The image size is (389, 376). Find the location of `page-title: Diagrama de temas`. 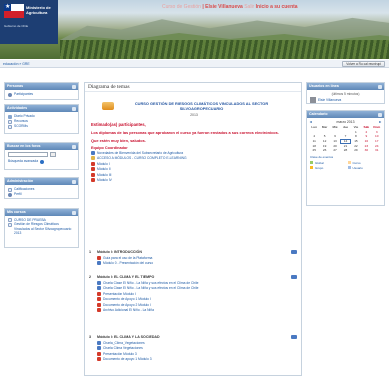

page-title: Diagrama de temas is located at coordinates (193, 87).